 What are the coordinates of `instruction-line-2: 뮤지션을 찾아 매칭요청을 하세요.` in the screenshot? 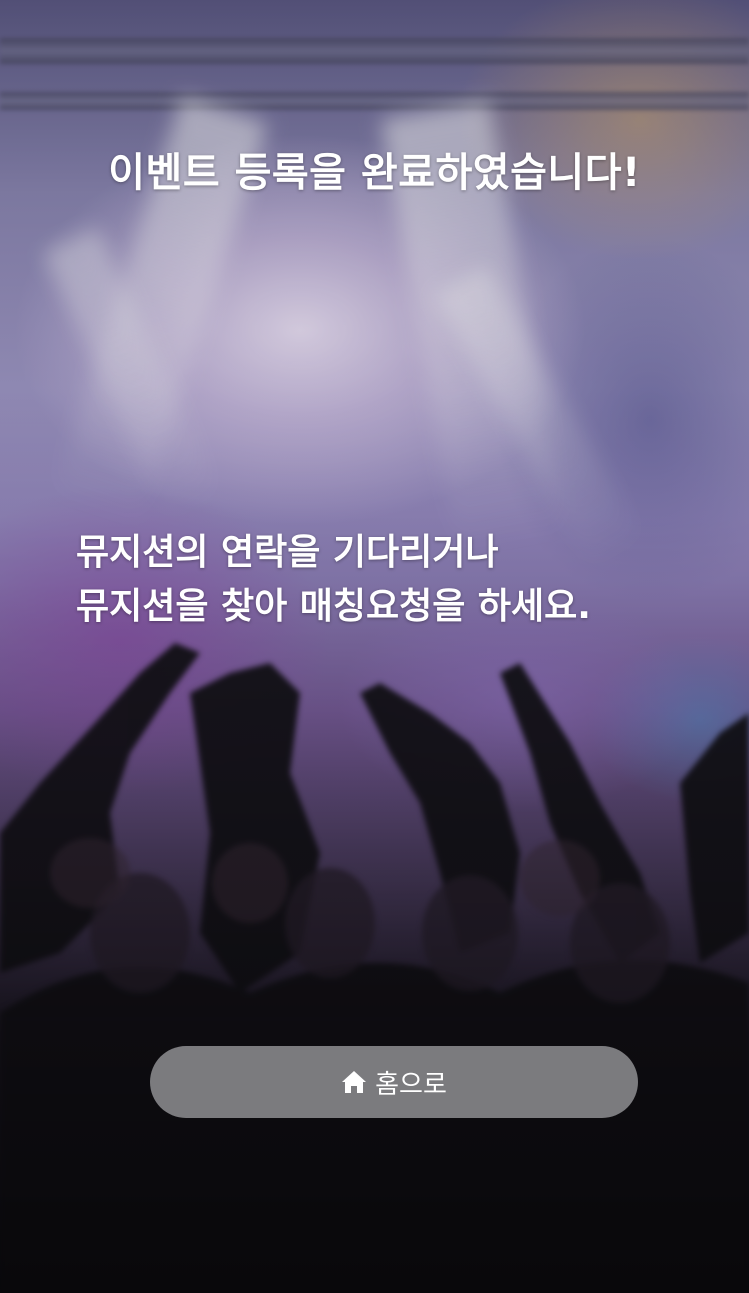 It's located at (333, 606).